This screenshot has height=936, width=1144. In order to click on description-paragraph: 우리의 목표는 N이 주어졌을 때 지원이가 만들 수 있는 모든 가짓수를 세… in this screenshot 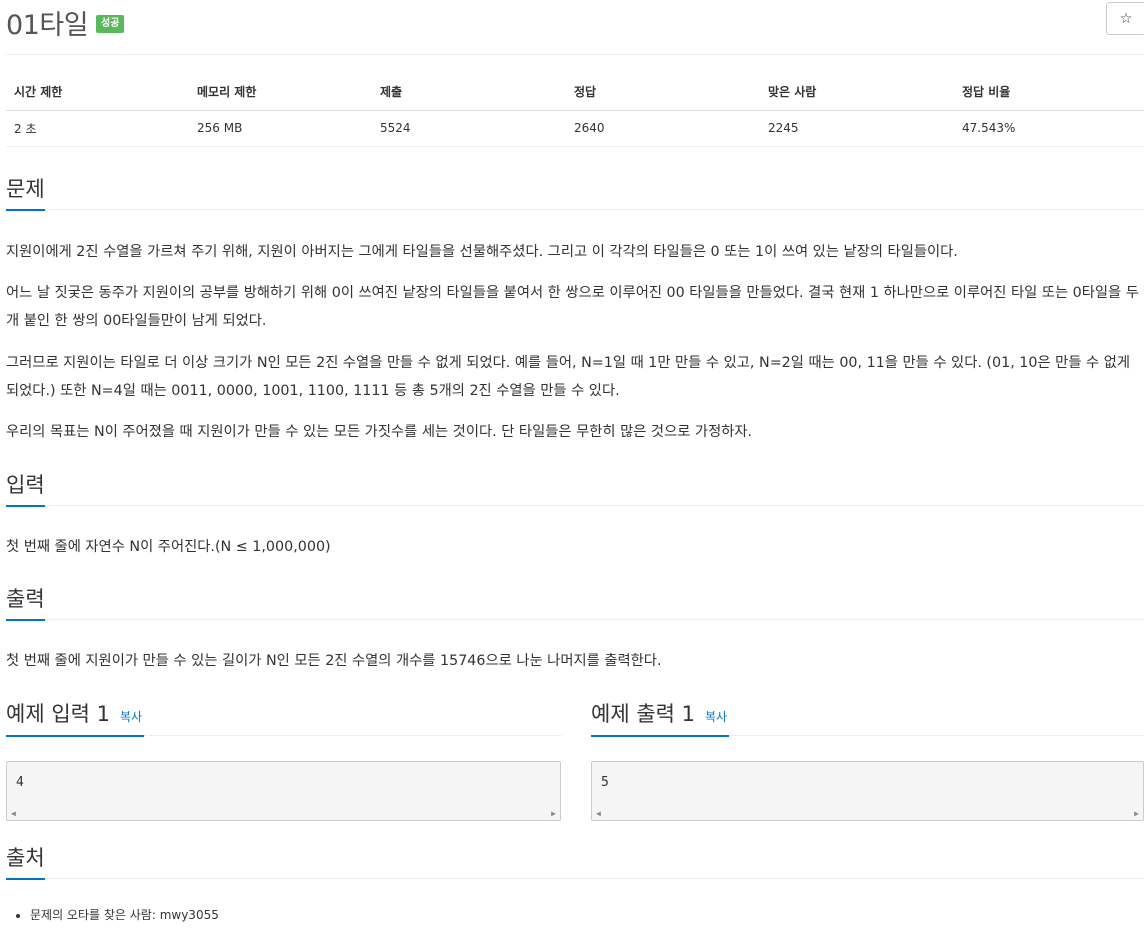, I will do `click(379, 432)`.